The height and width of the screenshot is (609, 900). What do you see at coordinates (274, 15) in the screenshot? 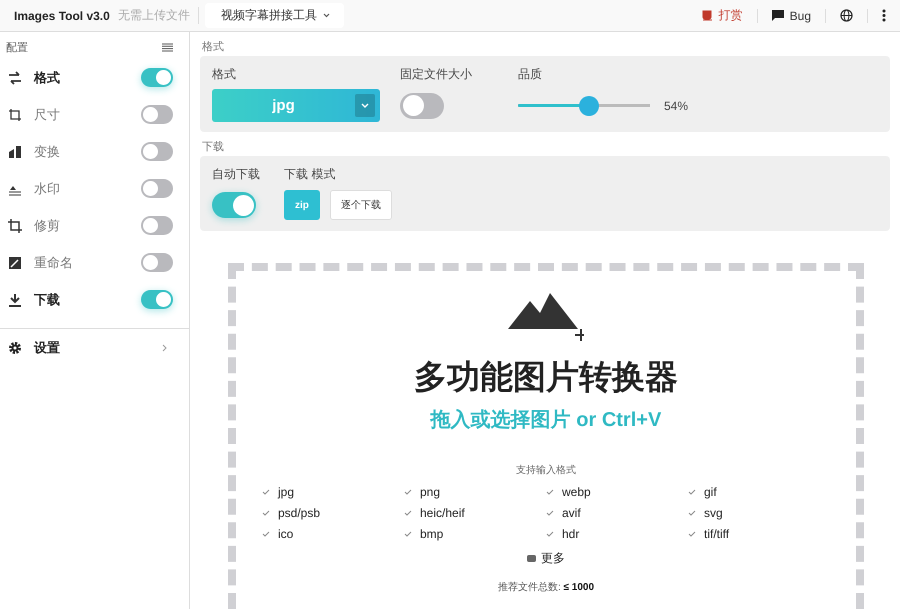
I see `tool-menu: 视频字幕拼接工具` at bounding box center [274, 15].